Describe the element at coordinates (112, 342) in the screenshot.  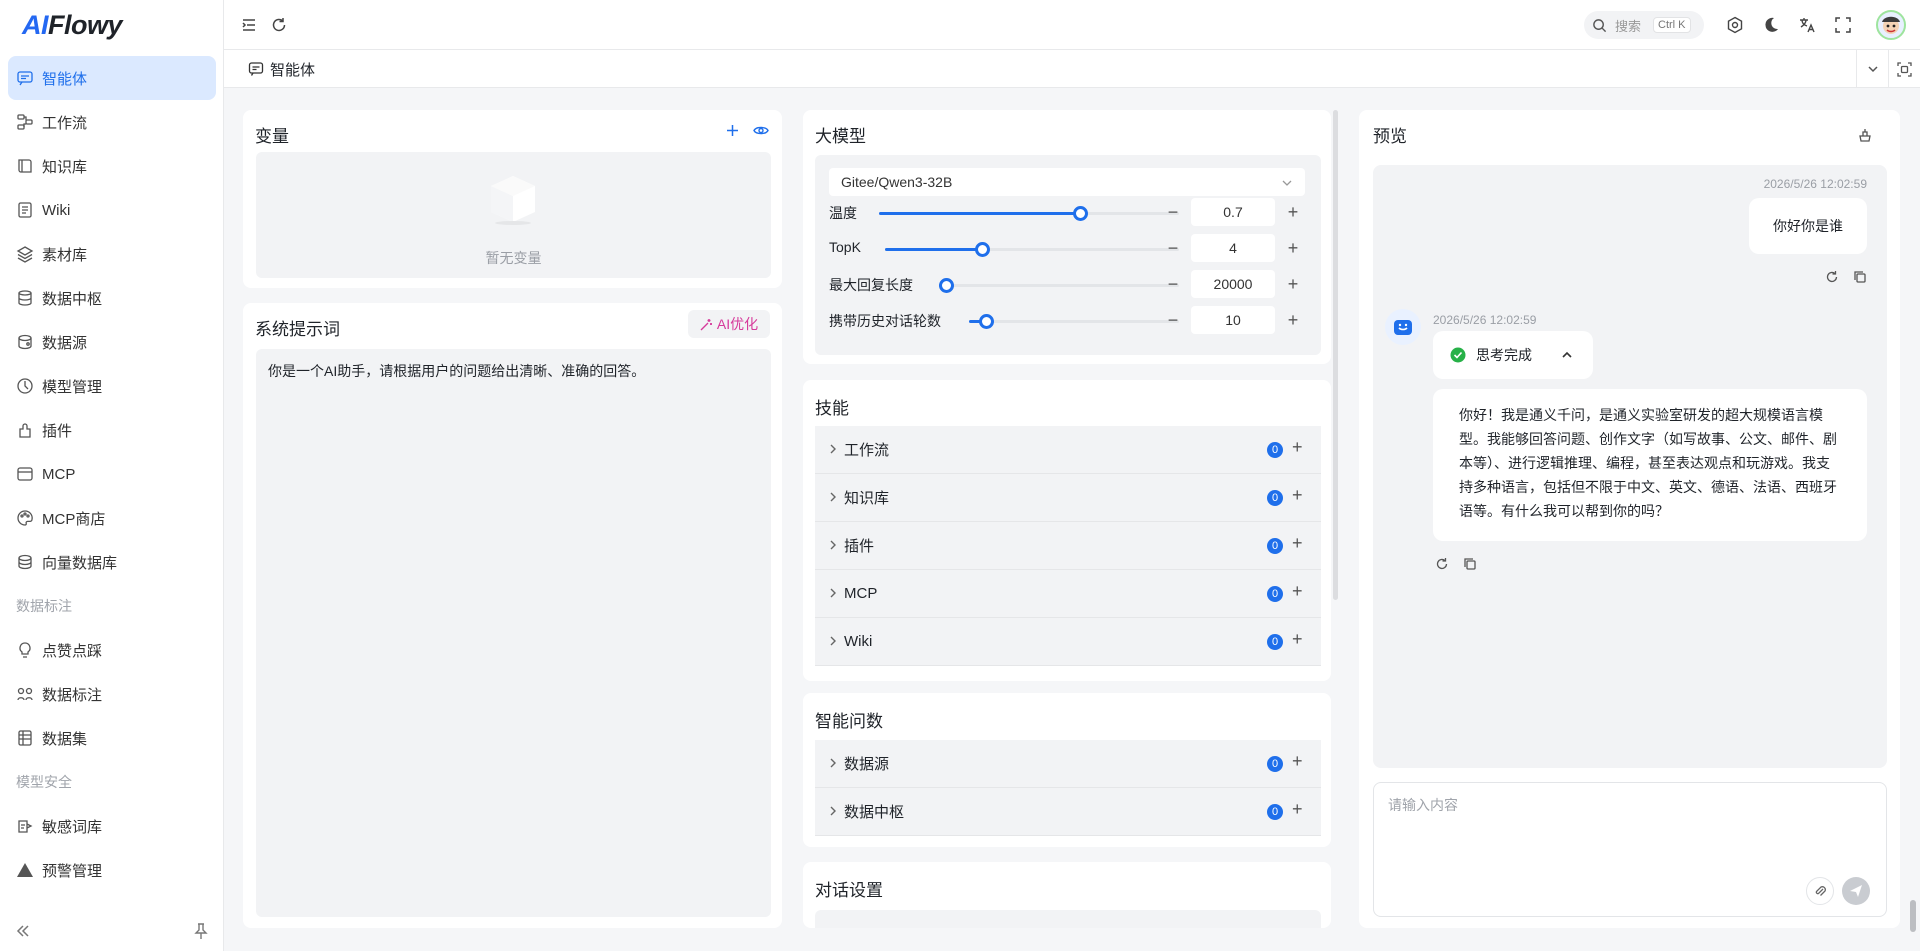
I see `sidebar-item-6: 数据源` at that location.